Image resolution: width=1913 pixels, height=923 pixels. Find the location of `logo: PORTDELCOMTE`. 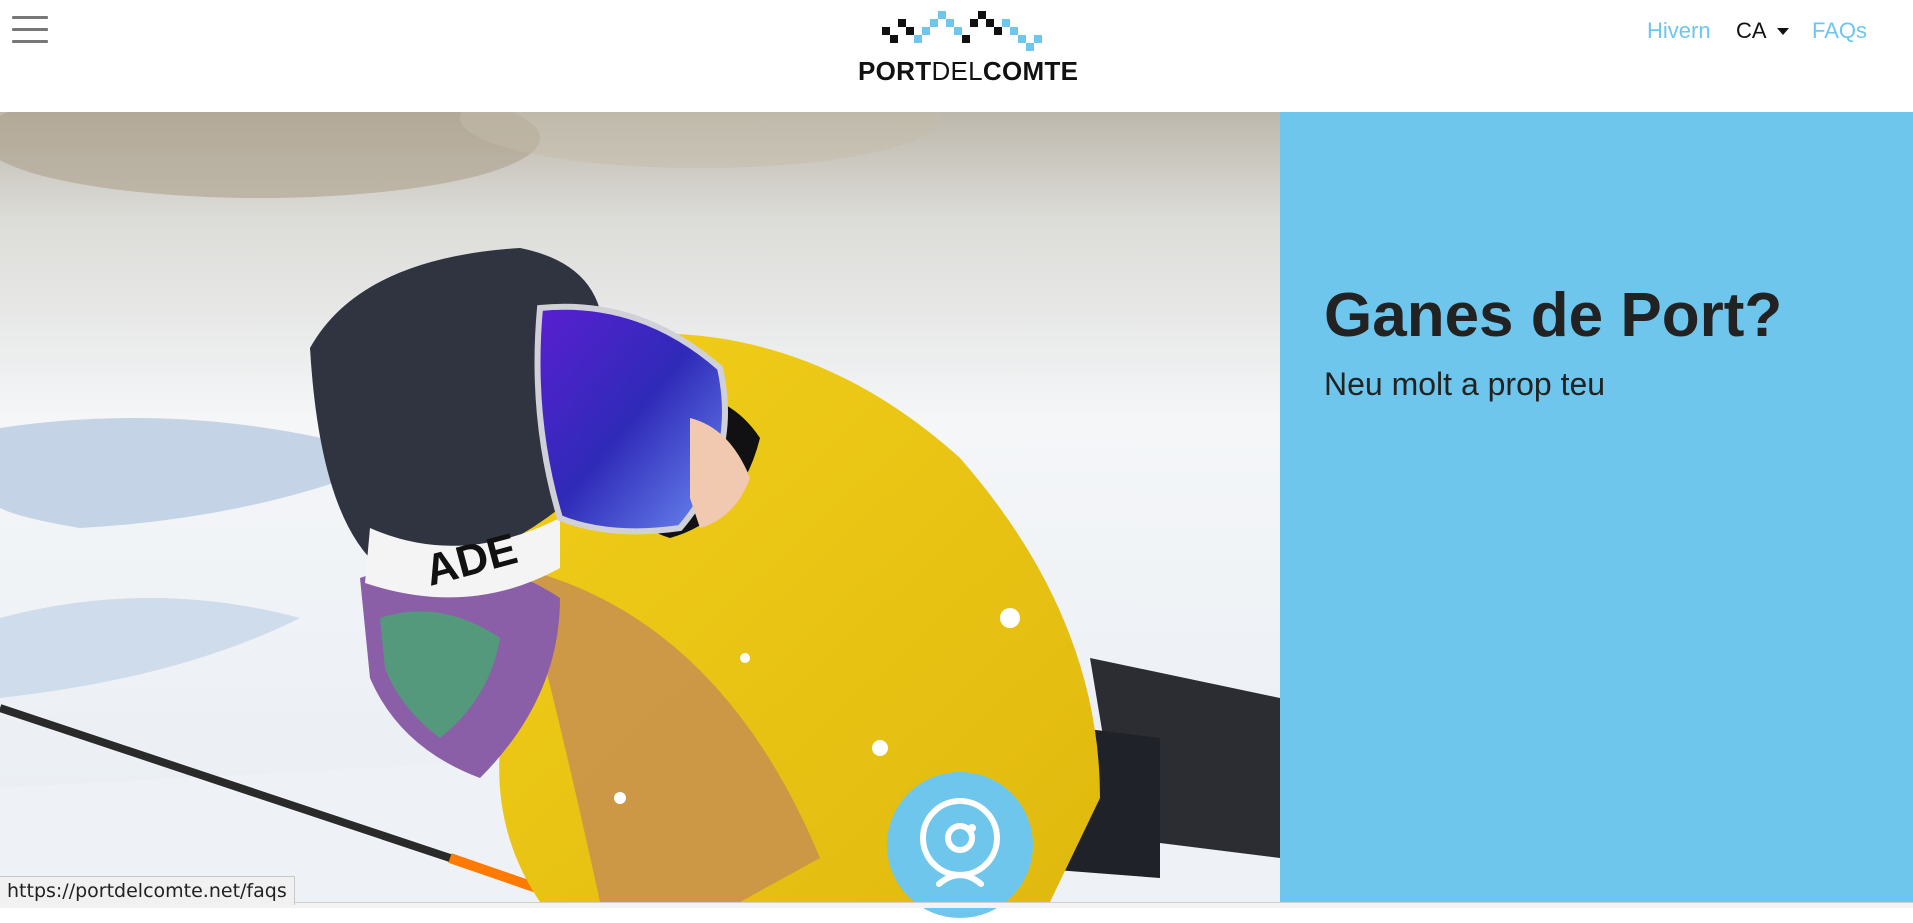

logo: PORTDELCOMTE is located at coordinates (968, 45).